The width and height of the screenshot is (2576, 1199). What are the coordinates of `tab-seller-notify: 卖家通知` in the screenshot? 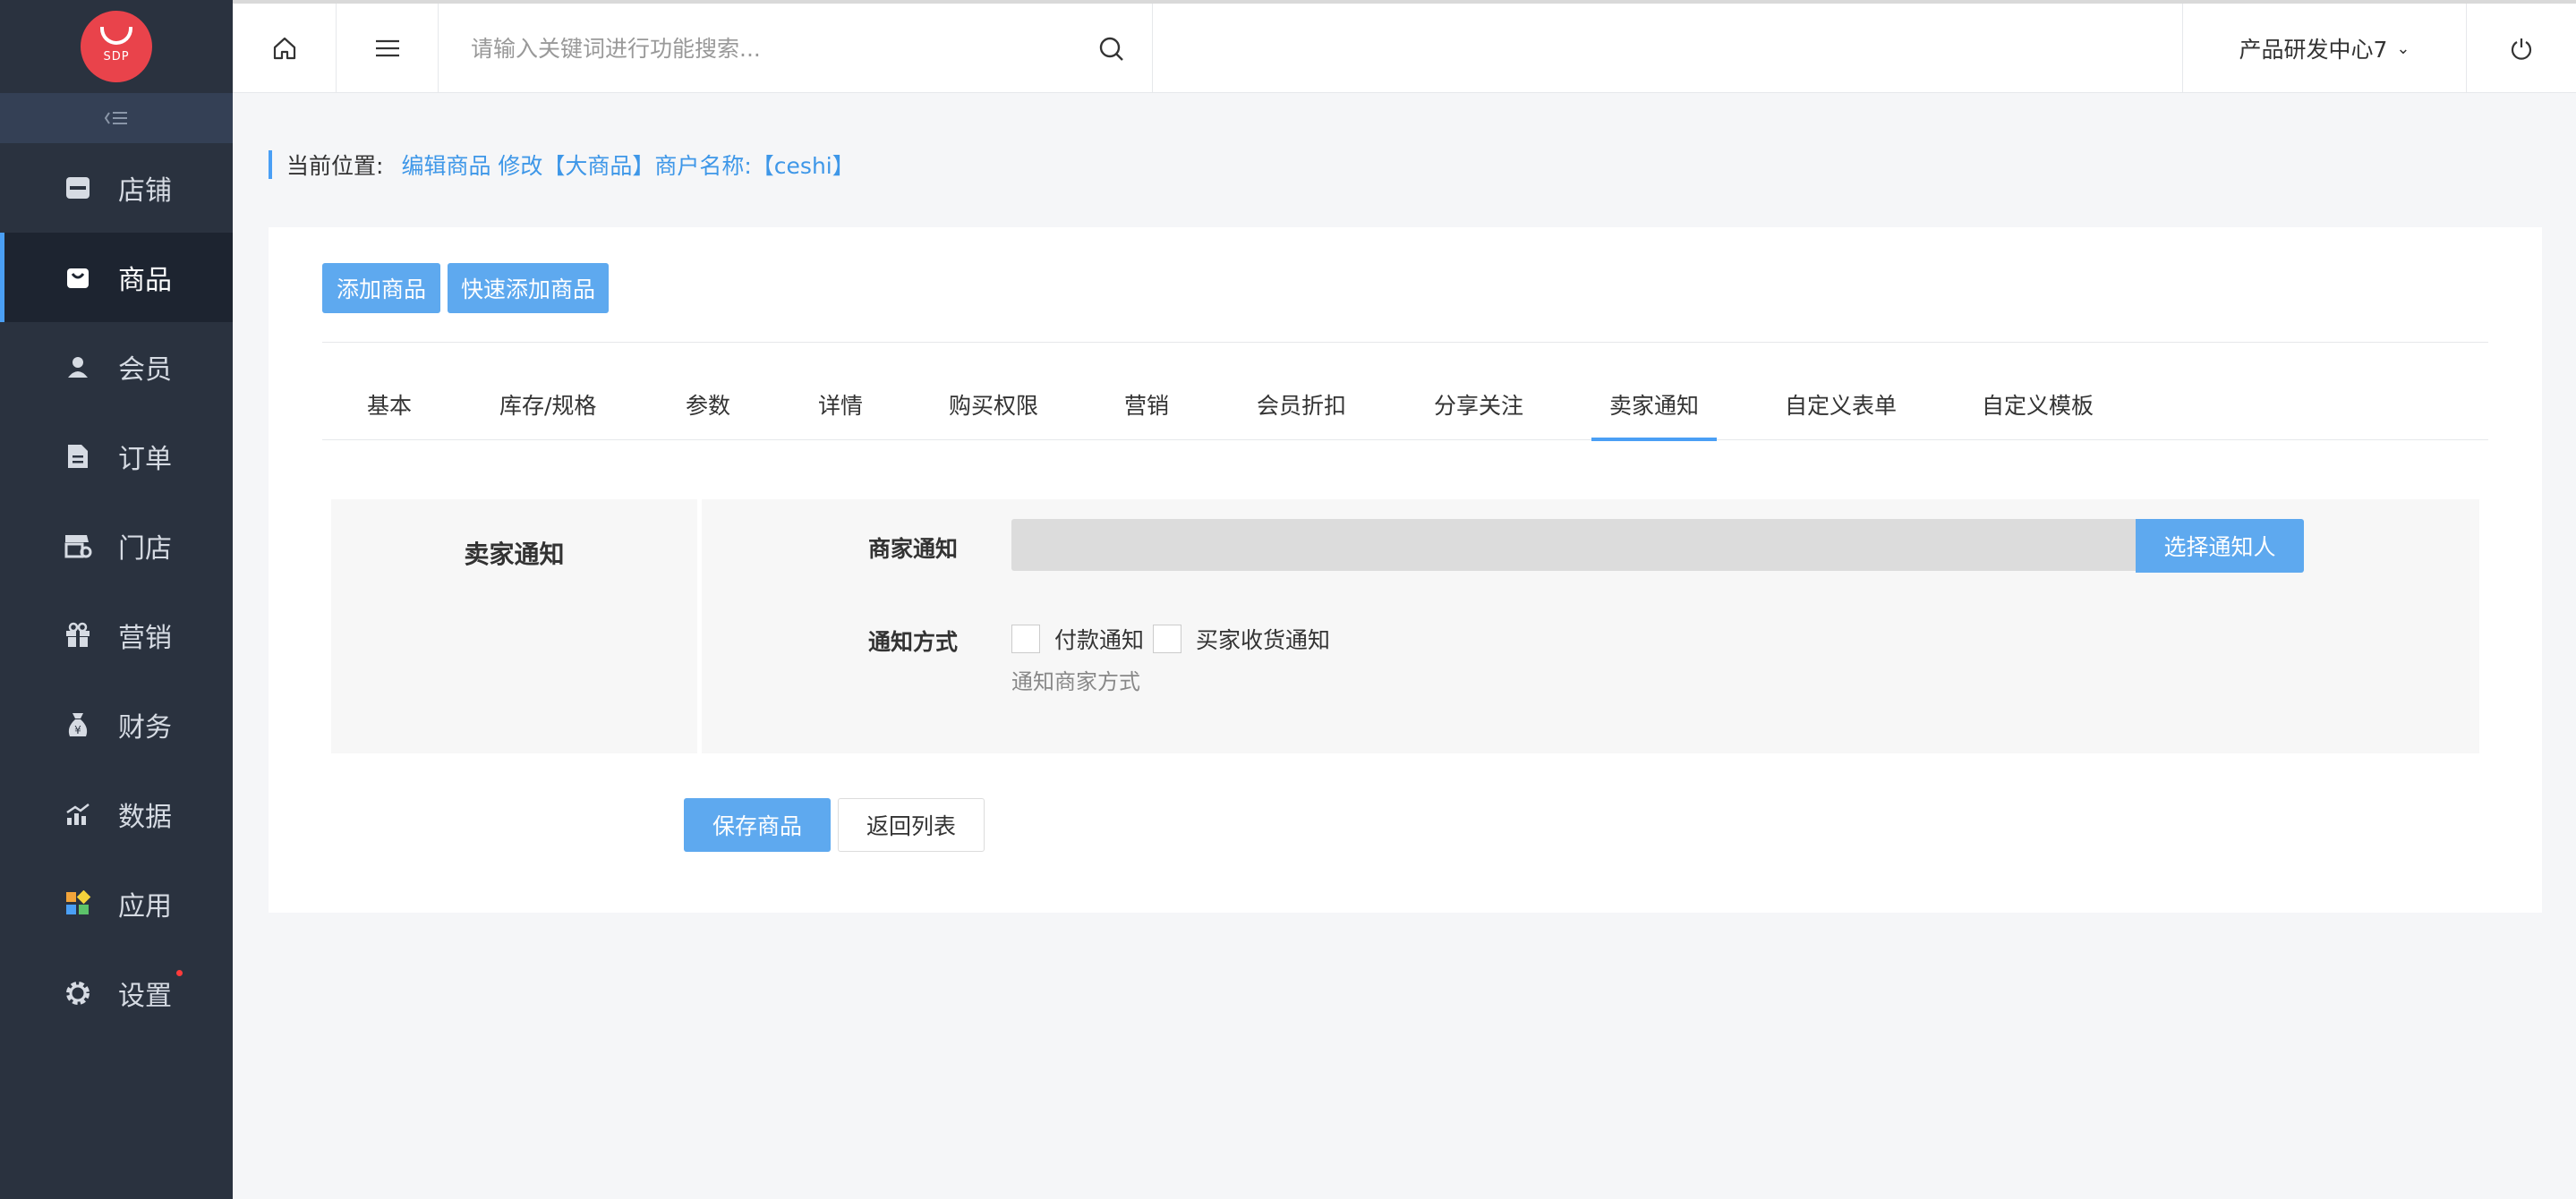 It's located at (1654, 413).